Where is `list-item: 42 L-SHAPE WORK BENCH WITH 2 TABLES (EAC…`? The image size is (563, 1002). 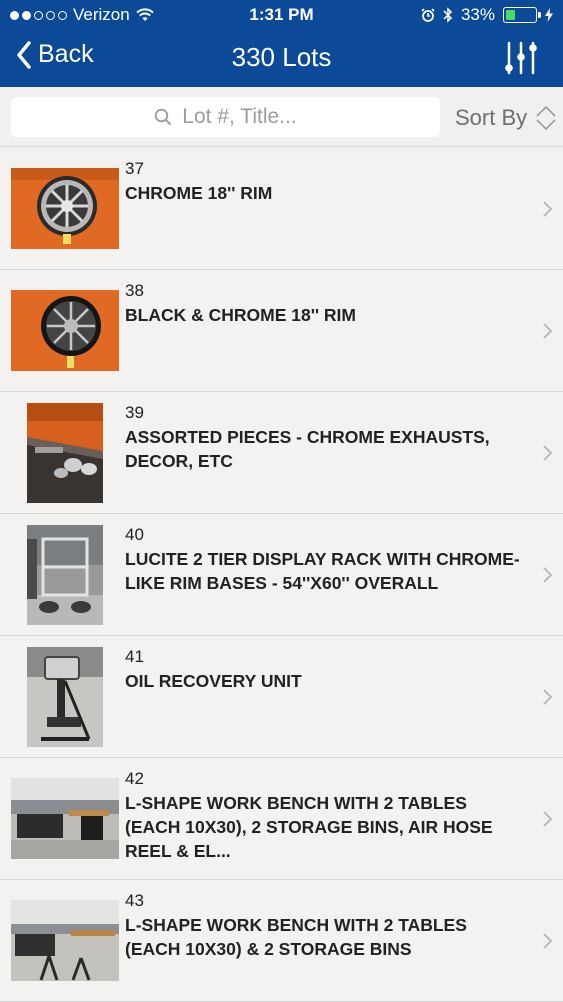
list-item: 42 L-SHAPE WORK BENCH WITH 2 TABLES (EAC… is located at coordinates (281, 819).